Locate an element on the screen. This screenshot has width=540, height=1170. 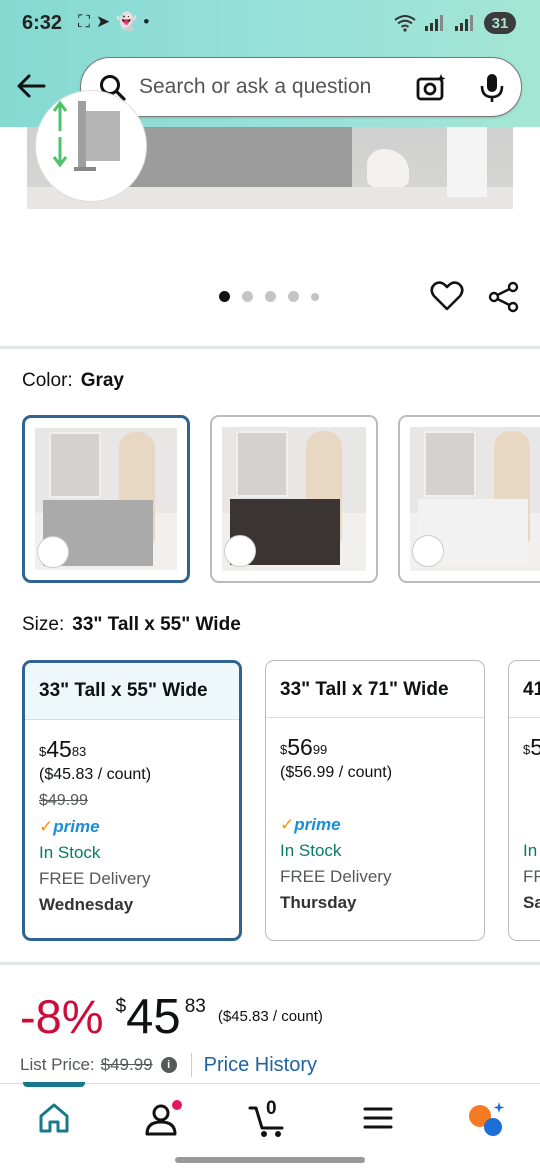
price-history-link: Price History is located at coordinates (260, 1065).